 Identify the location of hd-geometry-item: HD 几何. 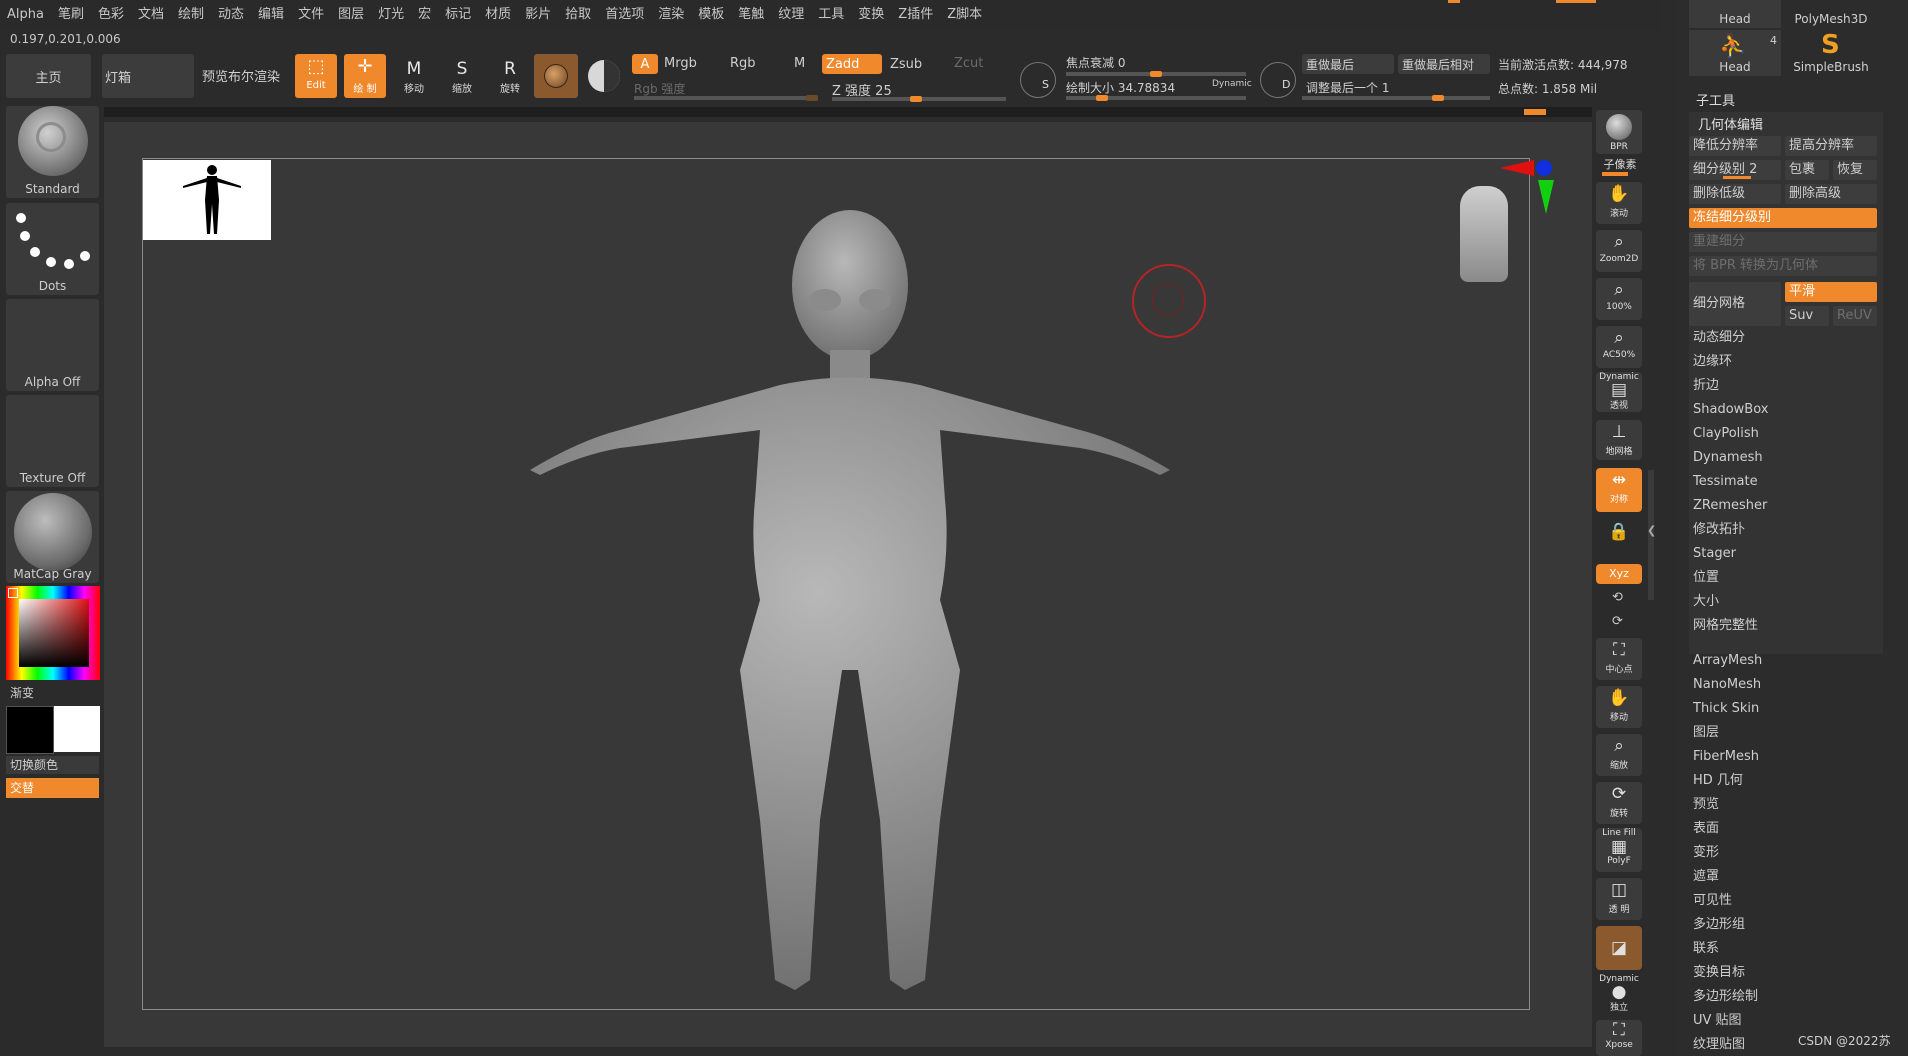
(1718, 781).